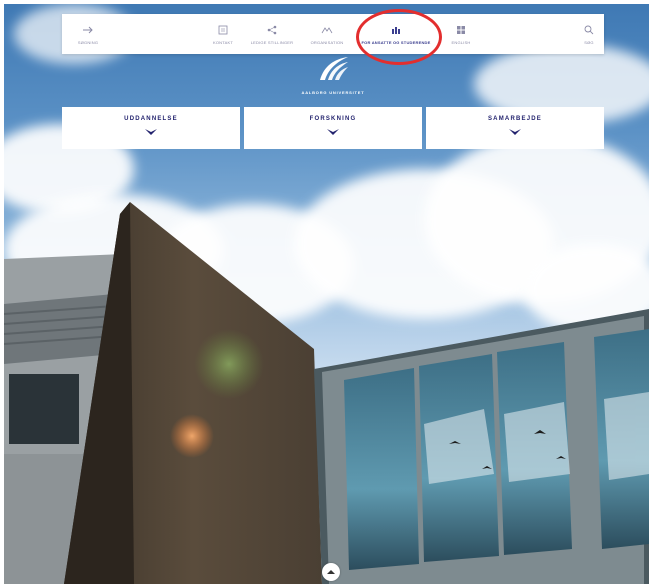 Image resolution: width=652 pixels, height=586 pixels. I want to click on nav-item-search: Søg, so click(589, 34).